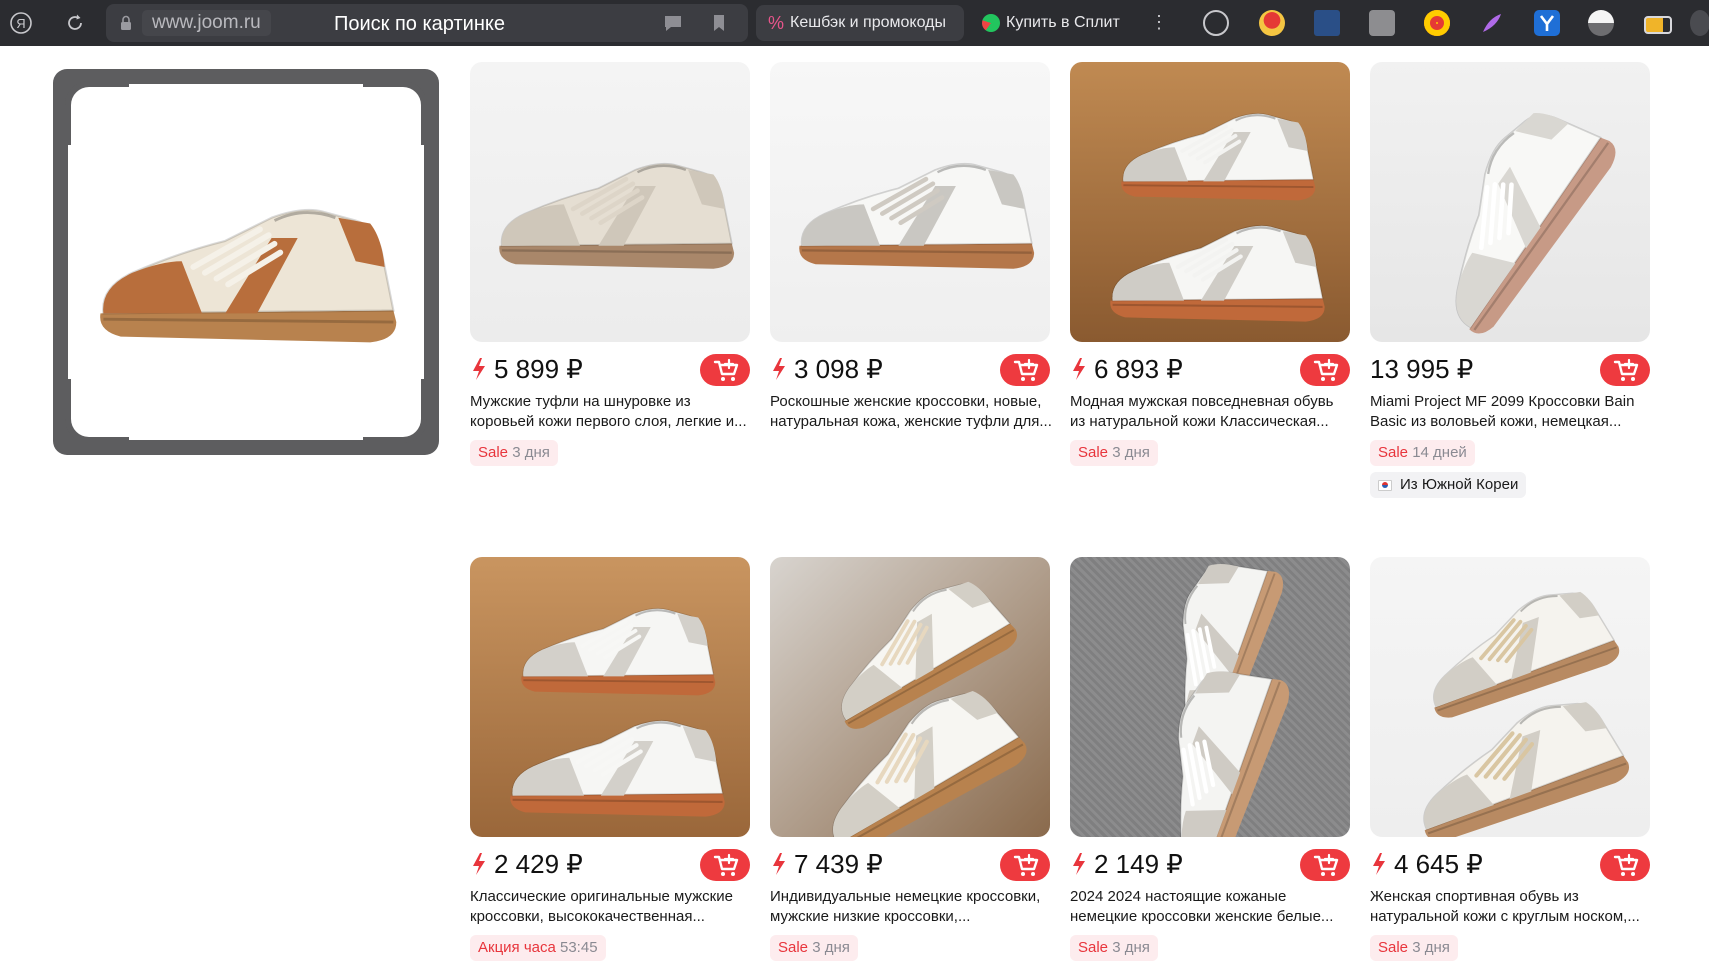 This screenshot has width=1709, height=971. I want to click on profile-icon, so click(1699, 23).